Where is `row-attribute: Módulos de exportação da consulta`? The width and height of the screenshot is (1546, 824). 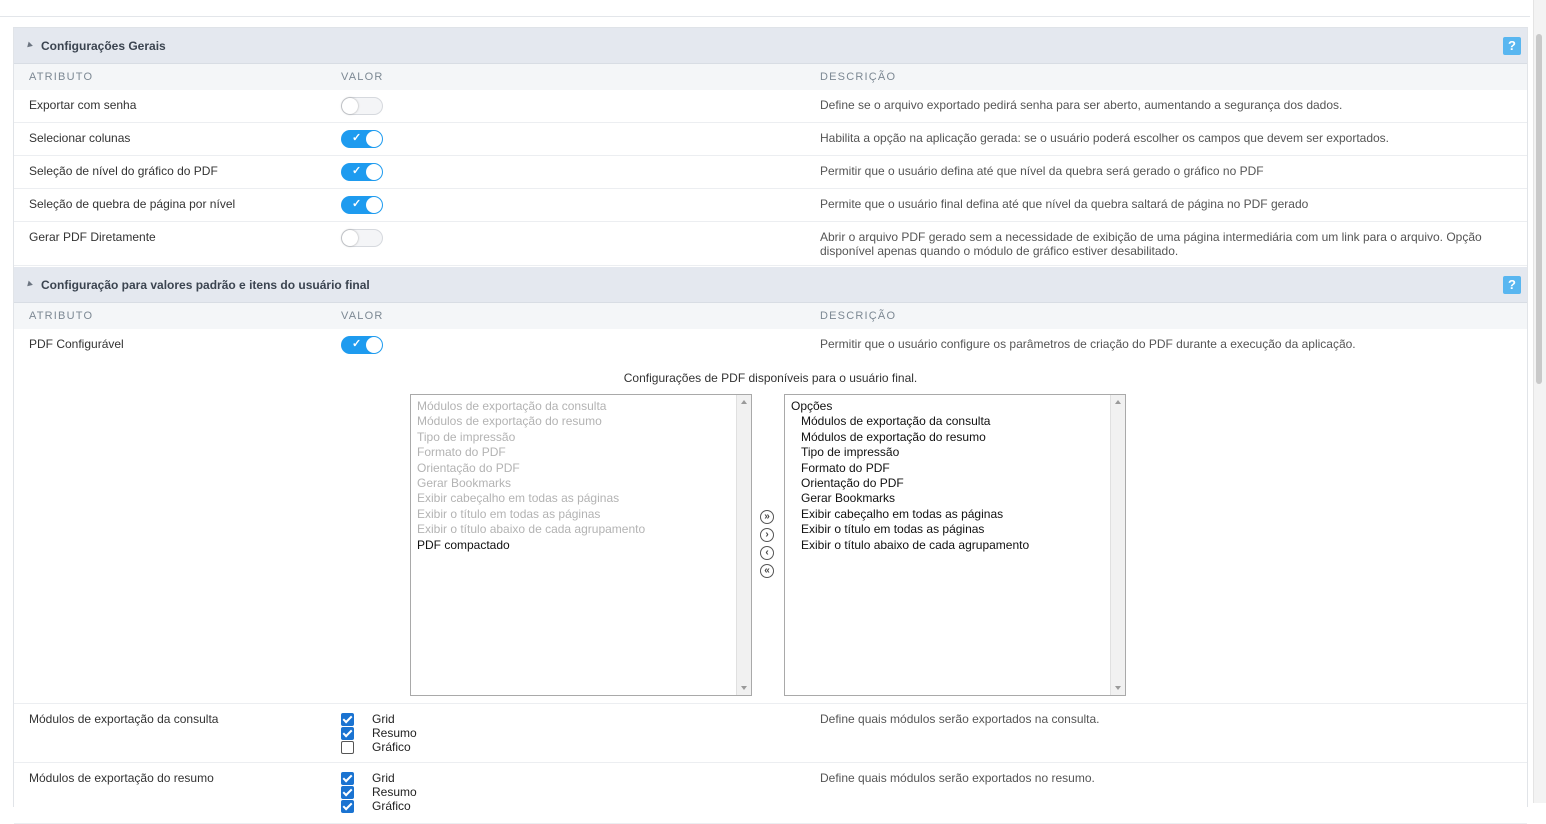 row-attribute: Módulos de exportação da consulta is located at coordinates (124, 719).